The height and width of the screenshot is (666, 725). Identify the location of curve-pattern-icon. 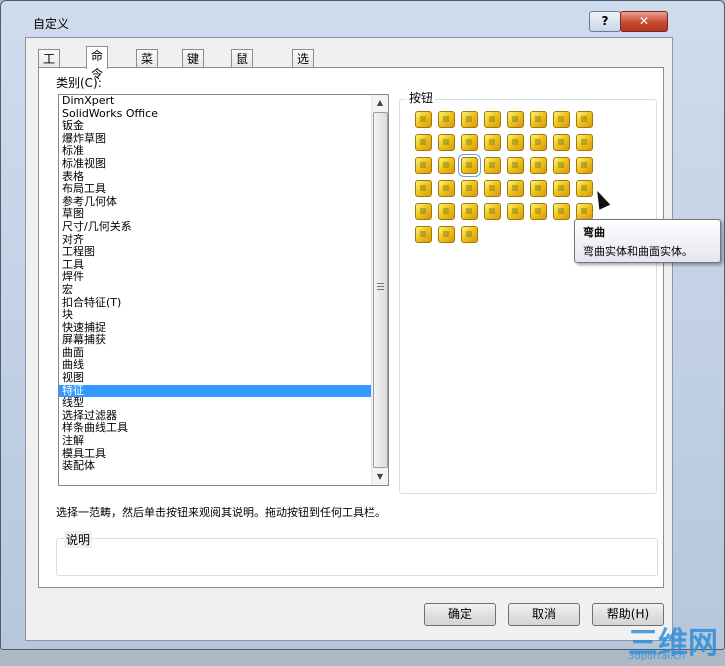
(561, 165).